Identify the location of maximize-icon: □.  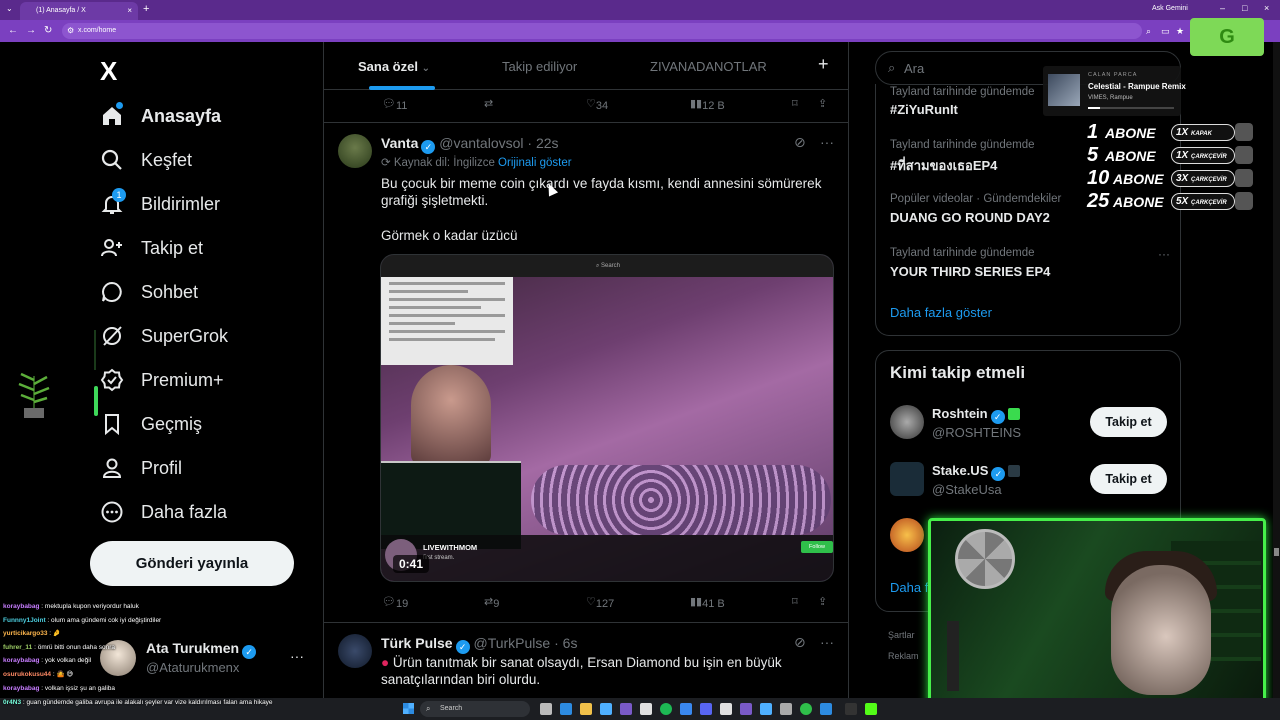
(1244, 8).